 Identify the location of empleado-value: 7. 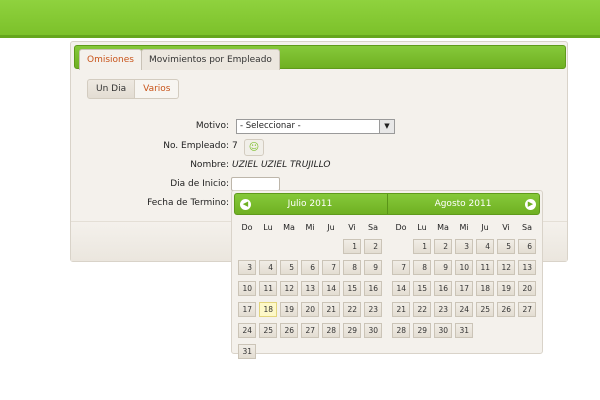
(235, 146).